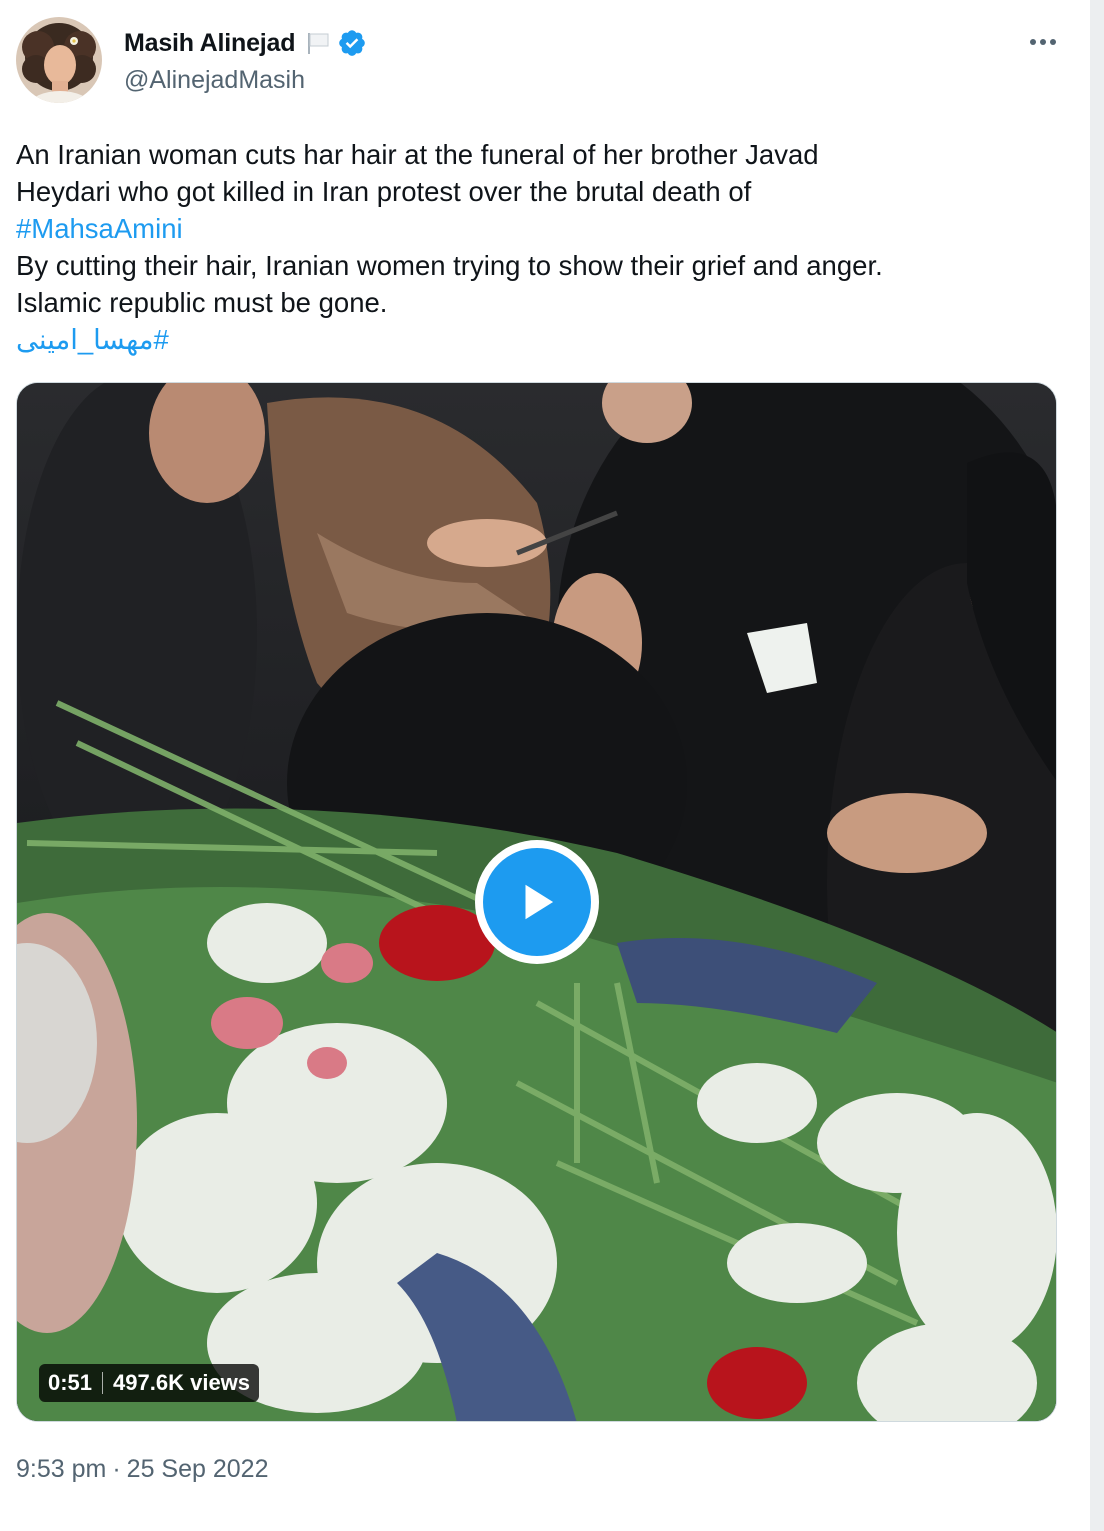 The width and height of the screenshot is (1104, 1531). What do you see at coordinates (546, 228) in the screenshot?
I see `hashtag-link: #MahsaAmini` at bounding box center [546, 228].